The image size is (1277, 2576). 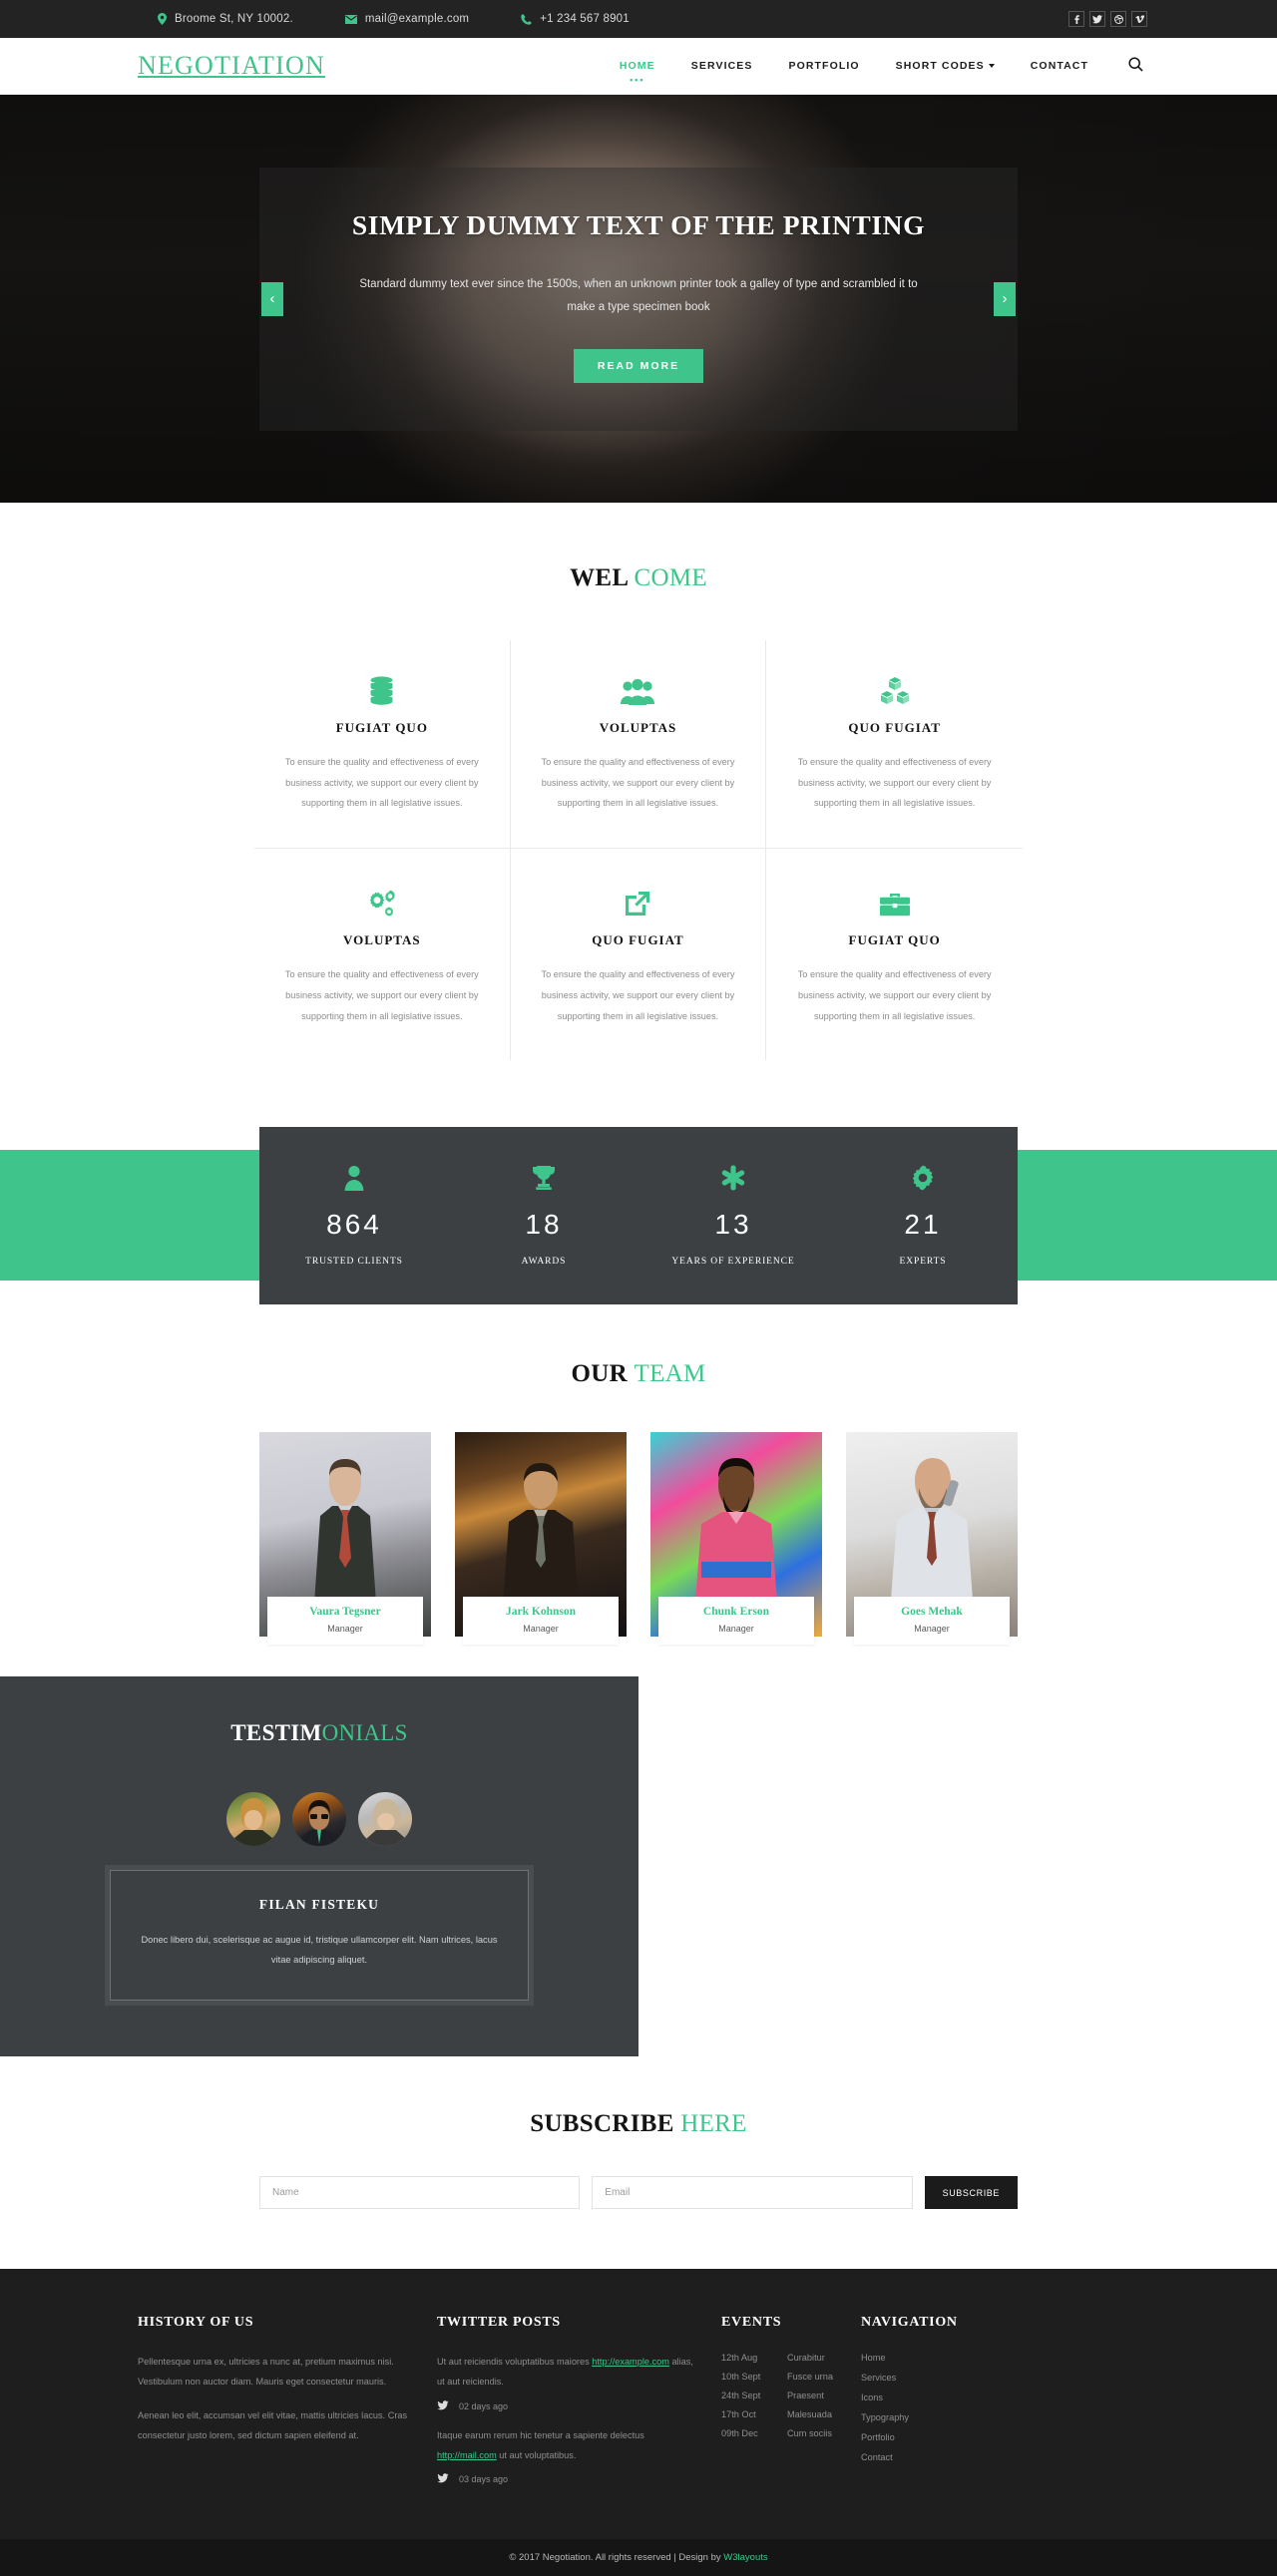 What do you see at coordinates (741, 2377) in the screenshot?
I see `event-date: 10th Sept` at bounding box center [741, 2377].